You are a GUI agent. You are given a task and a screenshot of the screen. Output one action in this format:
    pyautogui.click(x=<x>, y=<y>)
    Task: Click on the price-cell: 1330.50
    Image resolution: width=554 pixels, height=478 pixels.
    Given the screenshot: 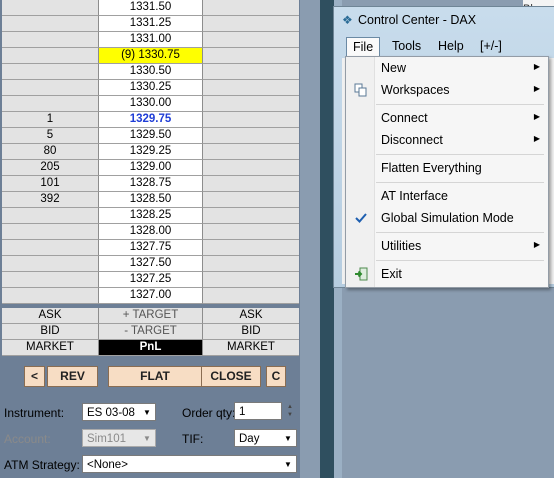 What is the action you would take?
    pyautogui.click(x=151, y=72)
    